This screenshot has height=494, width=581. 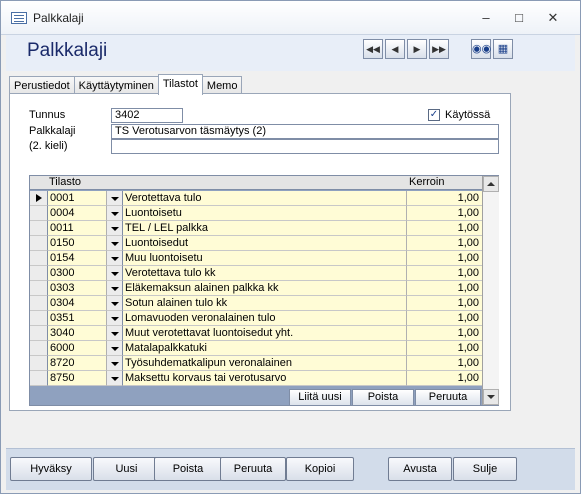 What do you see at coordinates (420, 469) in the screenshot?
I see `avusta-button: Avusta` at bounding box center [420, 469].